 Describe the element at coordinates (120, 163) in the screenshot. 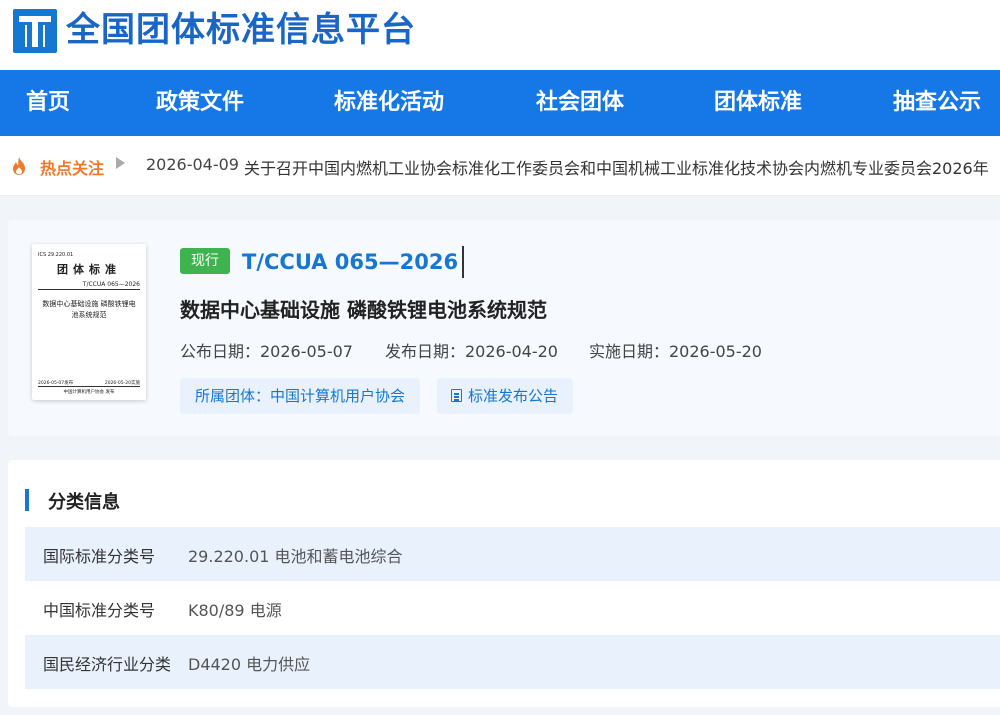

I see `play-arrow-icon` at that location.